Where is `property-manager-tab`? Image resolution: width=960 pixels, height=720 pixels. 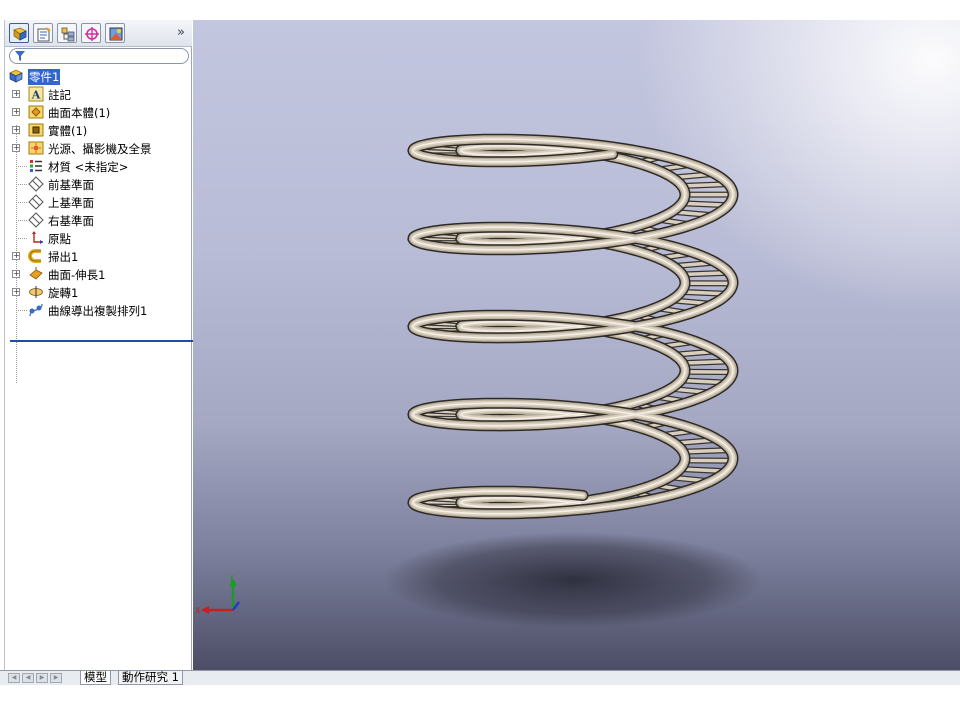 property-manager-tab is located at coordinates (43, 33).